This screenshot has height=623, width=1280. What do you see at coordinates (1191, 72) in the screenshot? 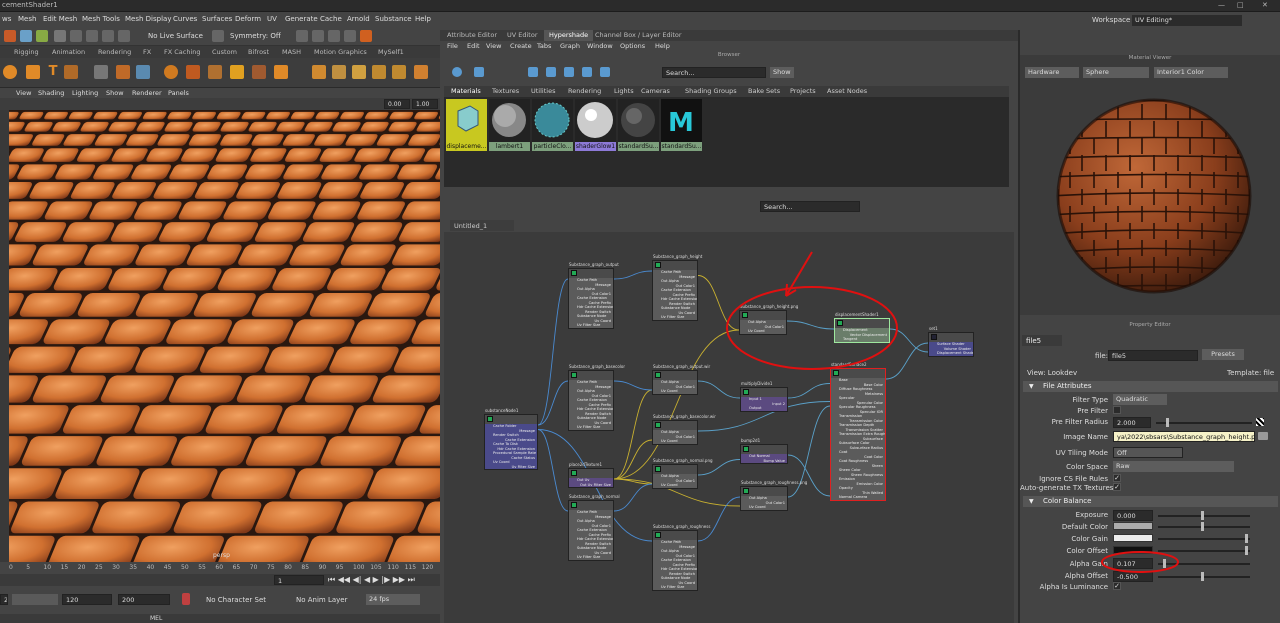
I see `environment-select: Interior1 Color` at bounding box center [1191, 72].